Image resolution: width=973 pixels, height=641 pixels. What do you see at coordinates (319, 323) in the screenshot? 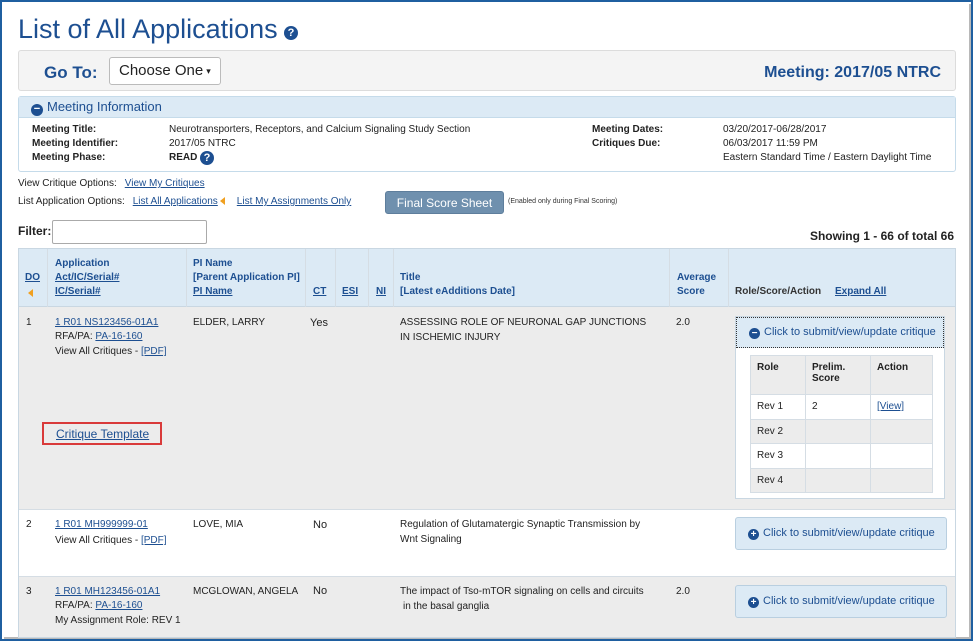
I see `ct-value: Yes` at bounding box center [319, 323].